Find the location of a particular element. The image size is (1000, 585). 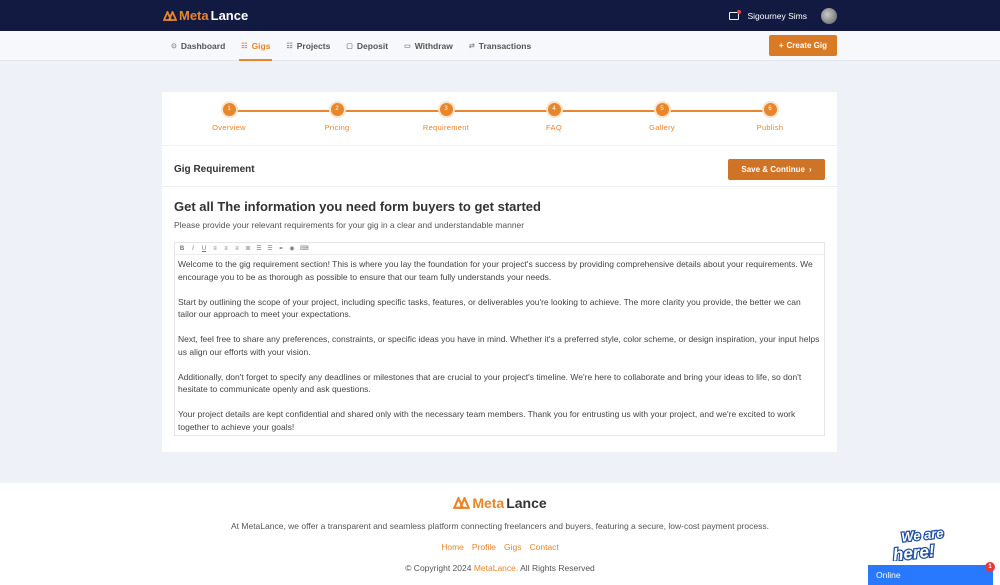

nav-item-transactions: ⇄ Transactions is located at coordinates (500, 46).